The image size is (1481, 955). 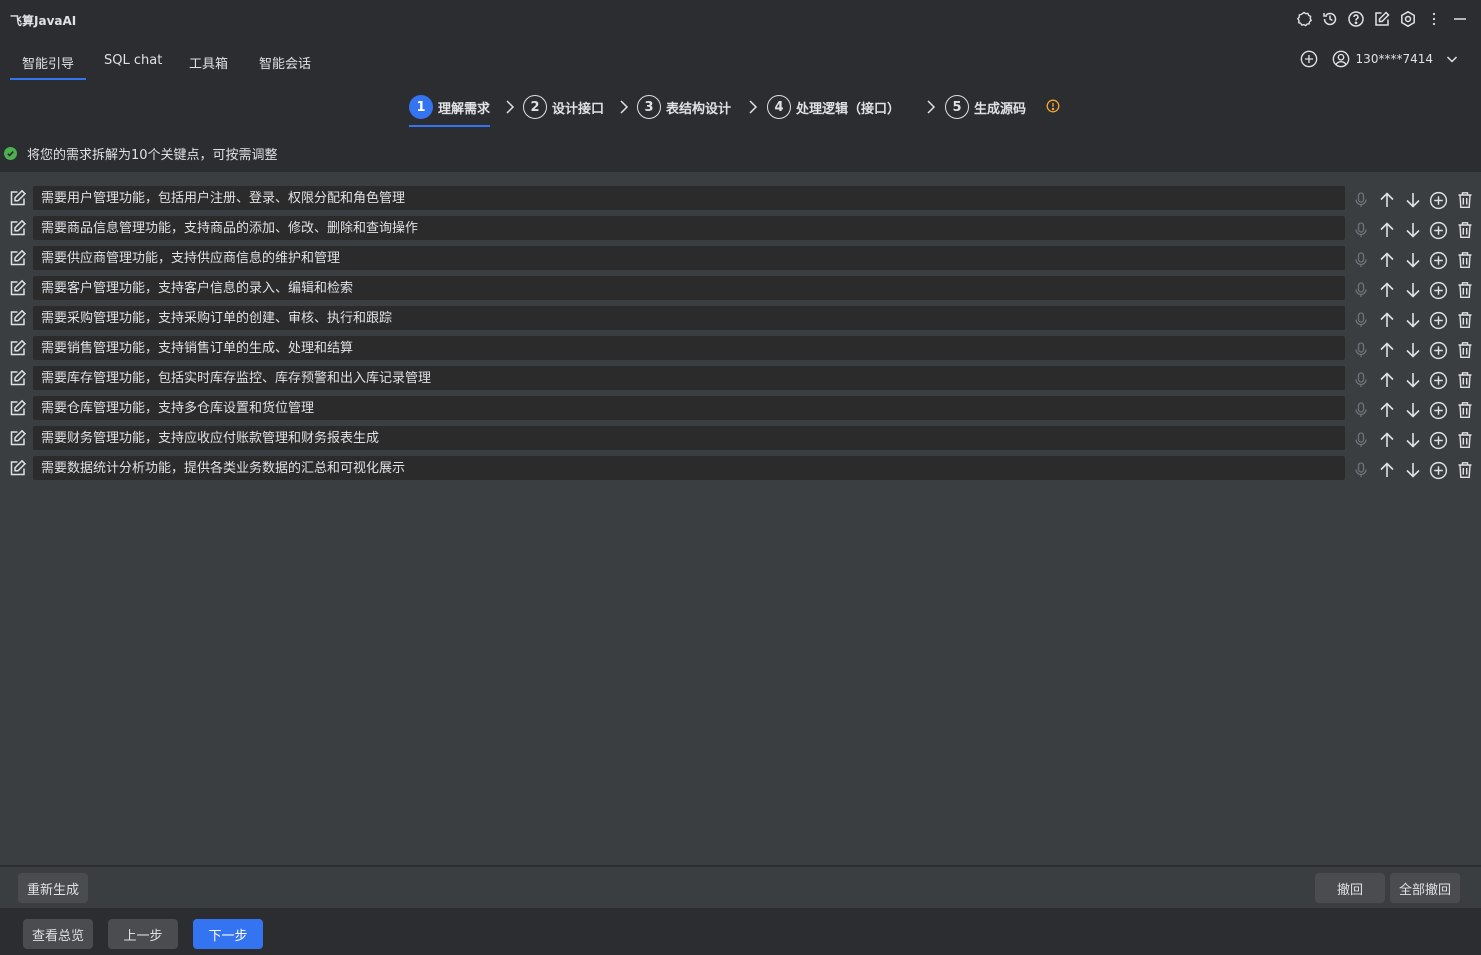 What do you see at coordinates (1408, 19) in the screenshot?
I see `settings-icon` at bounding box center [1408, 19].